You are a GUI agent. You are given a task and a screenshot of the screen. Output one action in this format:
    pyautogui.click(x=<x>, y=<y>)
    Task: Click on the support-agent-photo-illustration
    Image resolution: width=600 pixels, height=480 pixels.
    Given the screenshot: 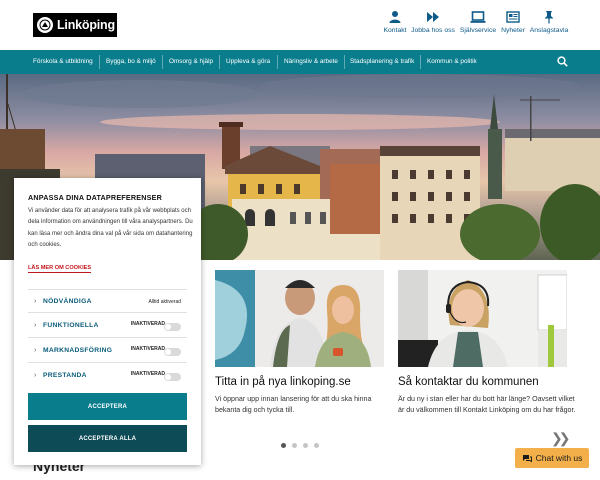 What is the action you would take?
    pyautogui.click(x=482, y=318)
    